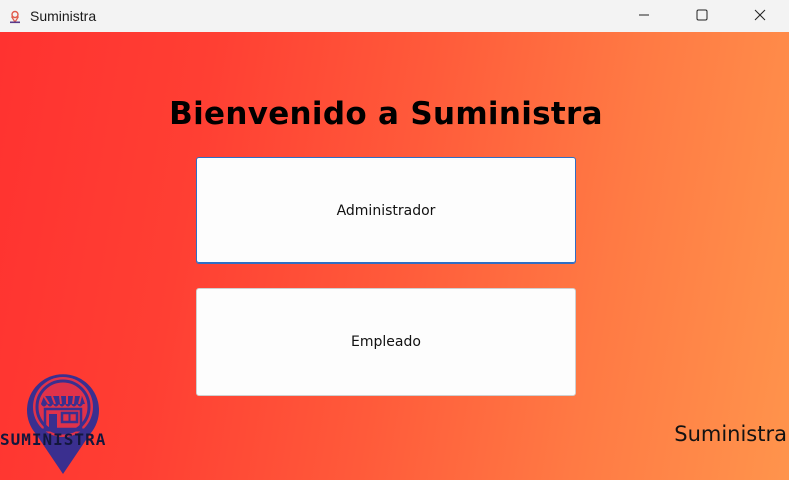 This screenshot has height=480, width=789. I want to click on minimize-icon, so click(644, 15).